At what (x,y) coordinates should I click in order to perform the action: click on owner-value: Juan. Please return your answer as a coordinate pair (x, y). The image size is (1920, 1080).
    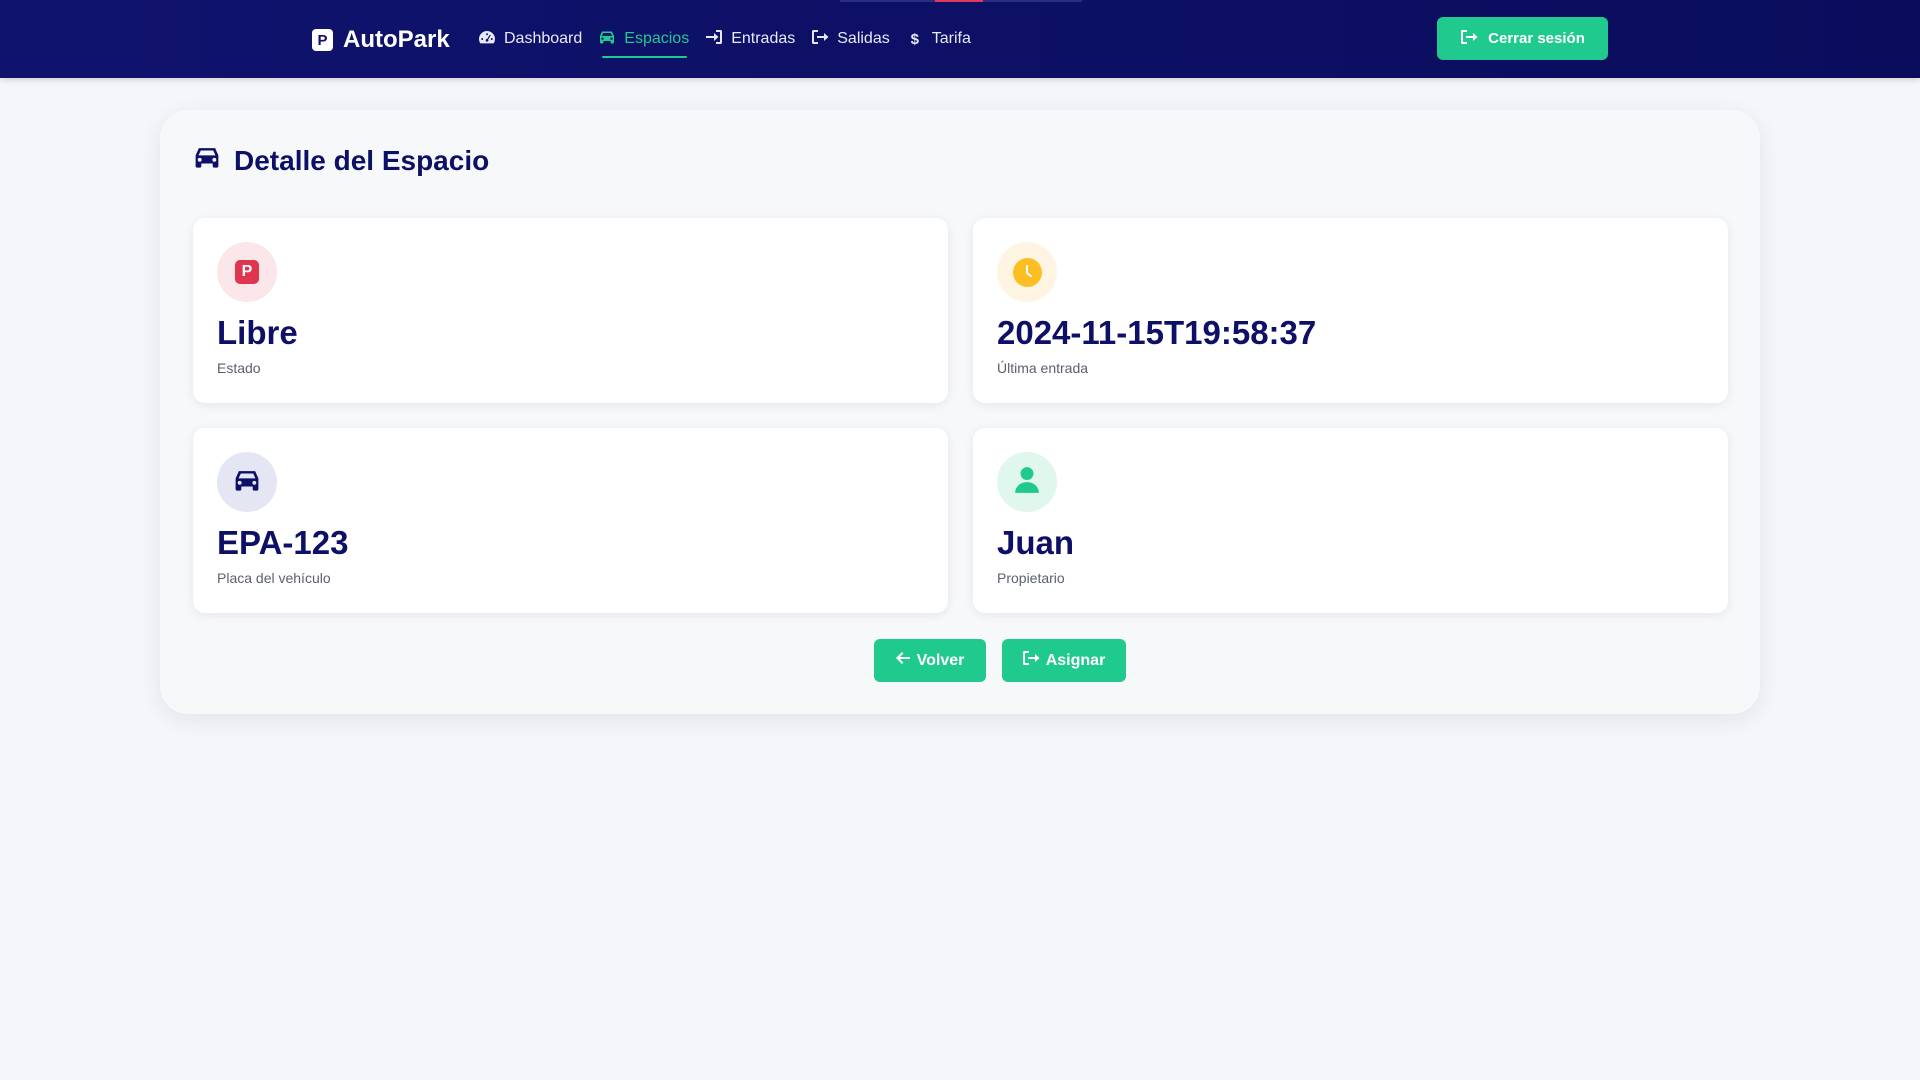
    Looking at the image, I should click on (1036, 542).